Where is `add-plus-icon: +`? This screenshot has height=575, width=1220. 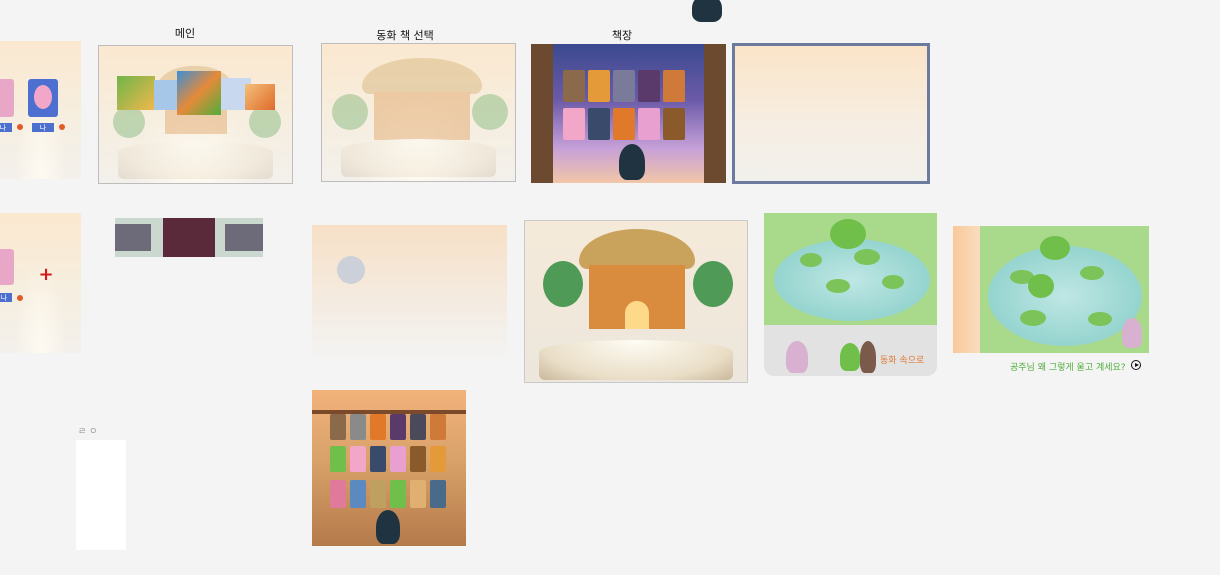
add-plus-icon: + is located at coordinates (46, 275).